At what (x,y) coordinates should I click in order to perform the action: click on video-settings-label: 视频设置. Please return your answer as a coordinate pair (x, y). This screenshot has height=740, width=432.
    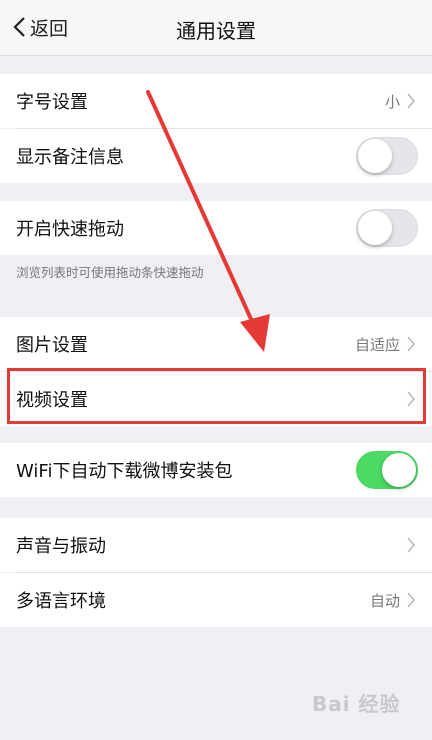
    Looking at the image, I should click on (52, 400).